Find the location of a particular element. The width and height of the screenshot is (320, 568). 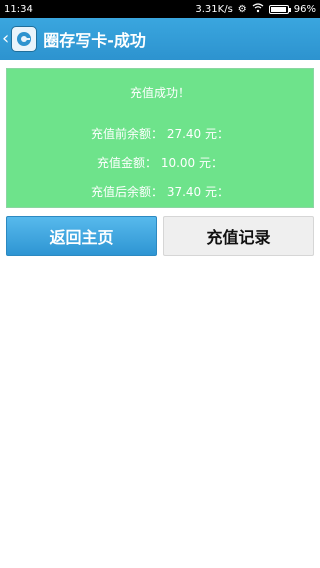

wifi-icon is located at coordinates (258, 9).